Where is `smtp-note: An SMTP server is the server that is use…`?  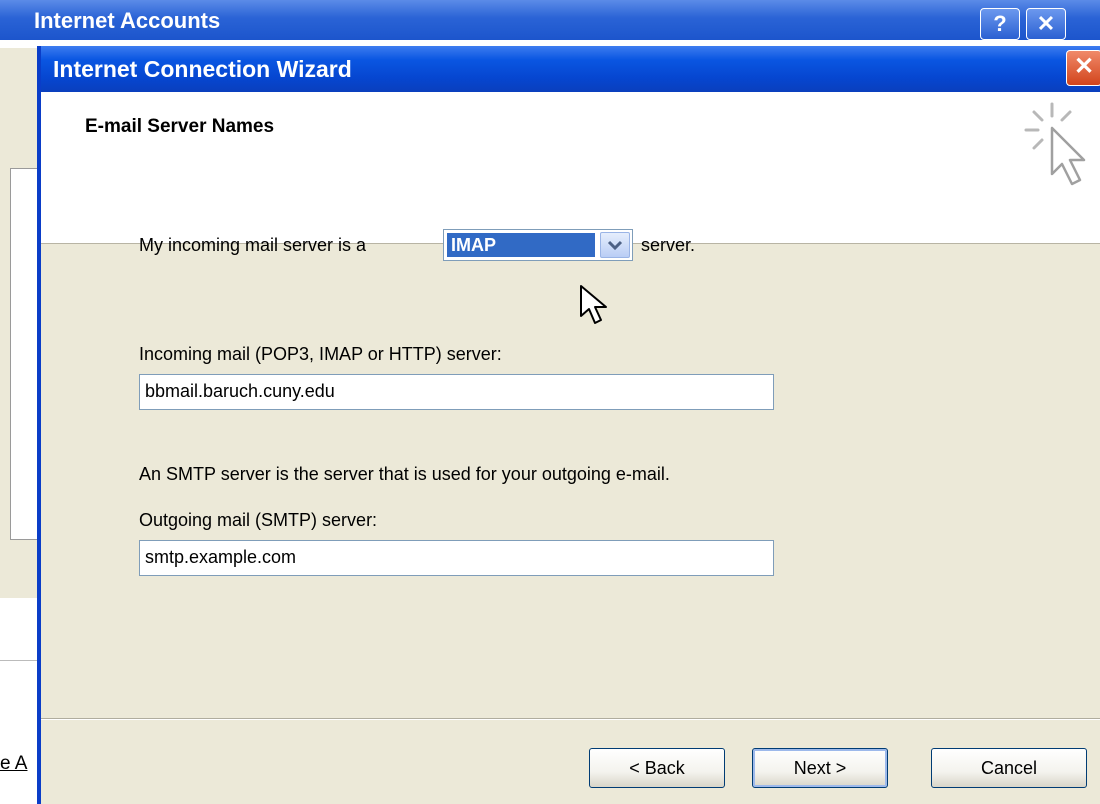 smtp-note: An SMTP server is the server that is use… is located at coordinates (404, 474).